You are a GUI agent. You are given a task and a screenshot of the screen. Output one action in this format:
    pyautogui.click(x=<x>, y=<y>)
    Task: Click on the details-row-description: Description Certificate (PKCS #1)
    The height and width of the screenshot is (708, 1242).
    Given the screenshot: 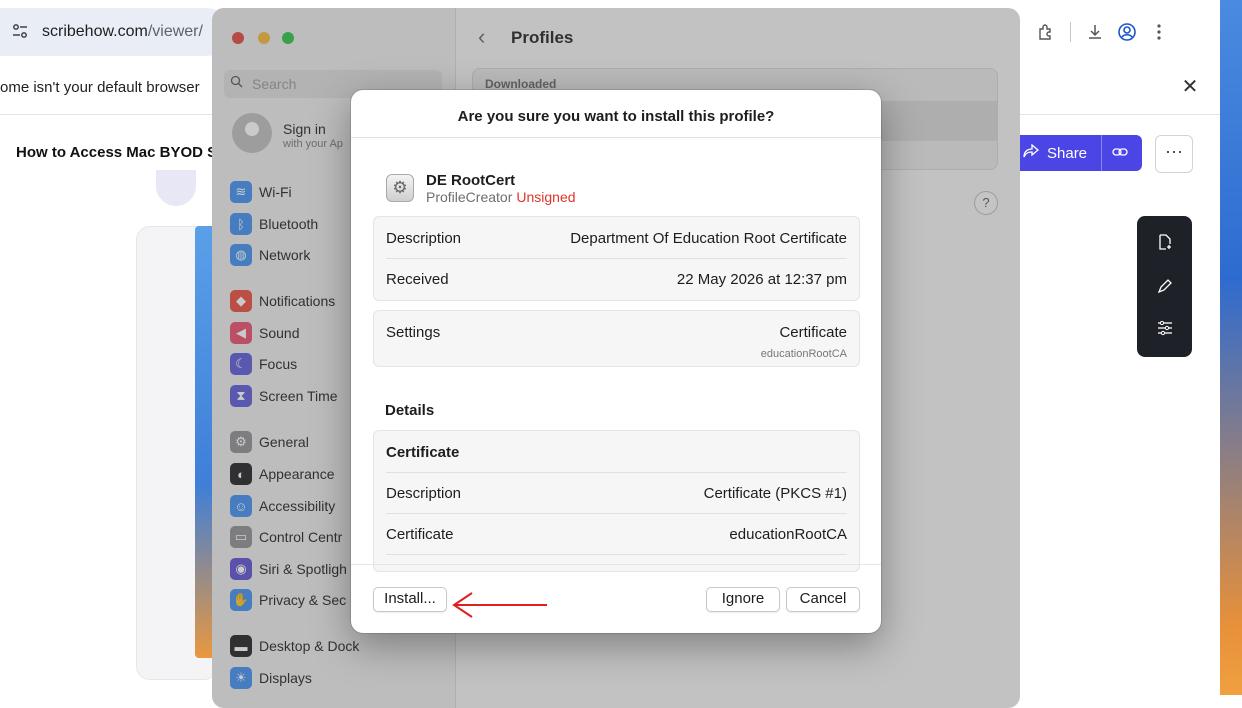 What is the action you would take?
    pyautogui.click(x=616, y=493)
    